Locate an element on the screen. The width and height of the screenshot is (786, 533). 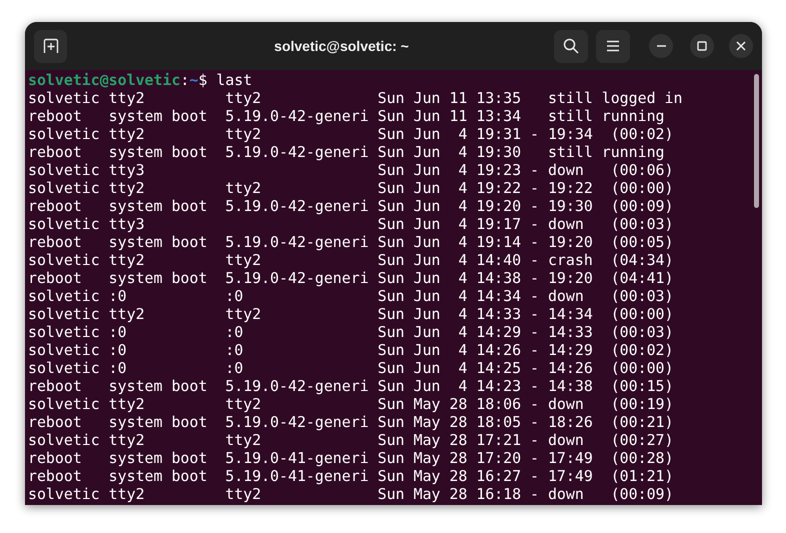
output-line: solvetic :0 :0 Sun Jun 4 14:34 - down (00:03) is located at coordinates (351, 296).